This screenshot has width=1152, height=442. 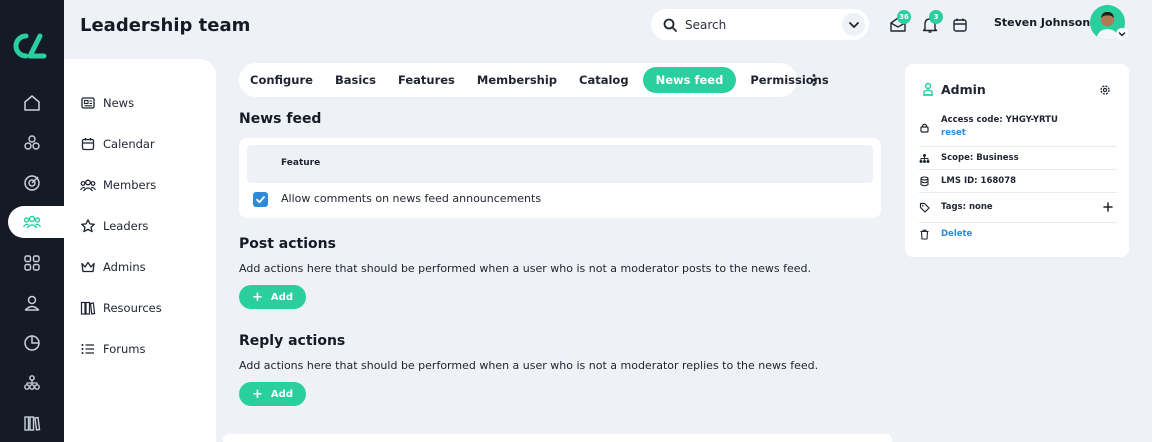 I want to click on next-section-card, so click(x=557, y=438).